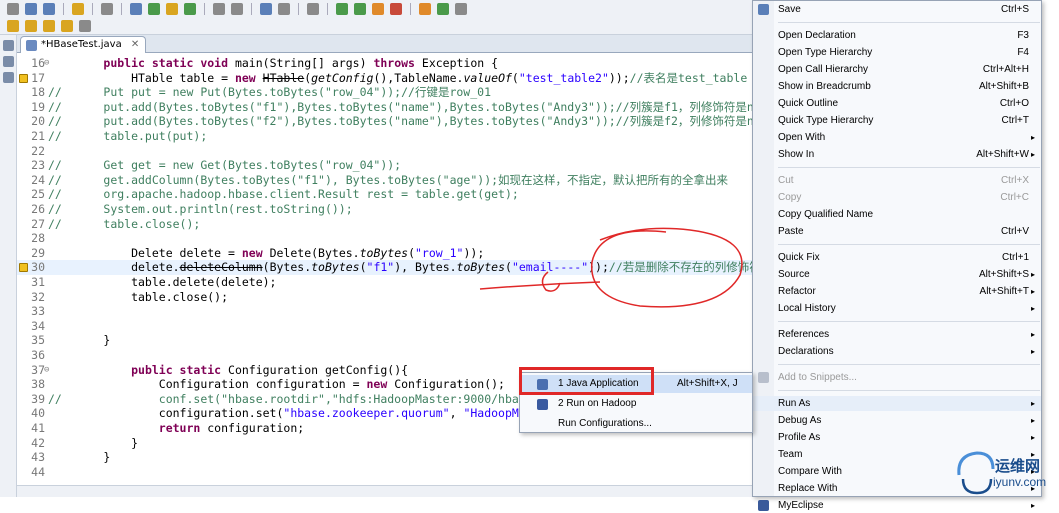  What do you see at coordinates (31, 25) in the screenshot?
I see `previous-annotation-icon` at bounding box center [31, 25].